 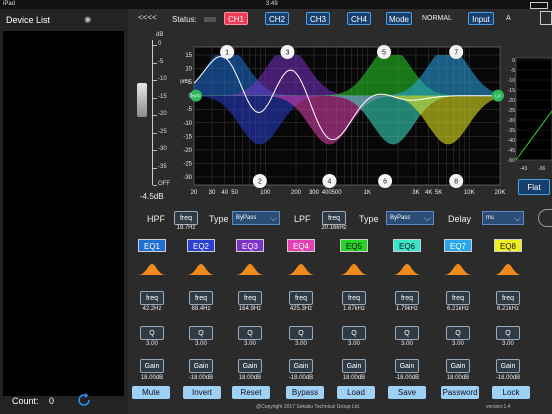 I want to click on eq-gain-value-6: -18.00dB, so click(x=407, y=378).